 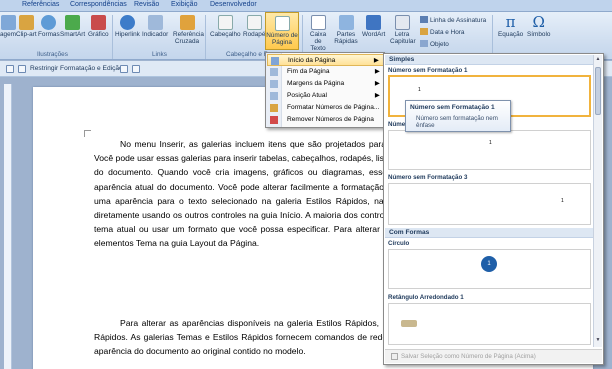 What do you see at coordinates (325, 60) in the screenshot?
I see `menu-item-top-of-page: Início da Página ▶` at bounding box center [325, 60].